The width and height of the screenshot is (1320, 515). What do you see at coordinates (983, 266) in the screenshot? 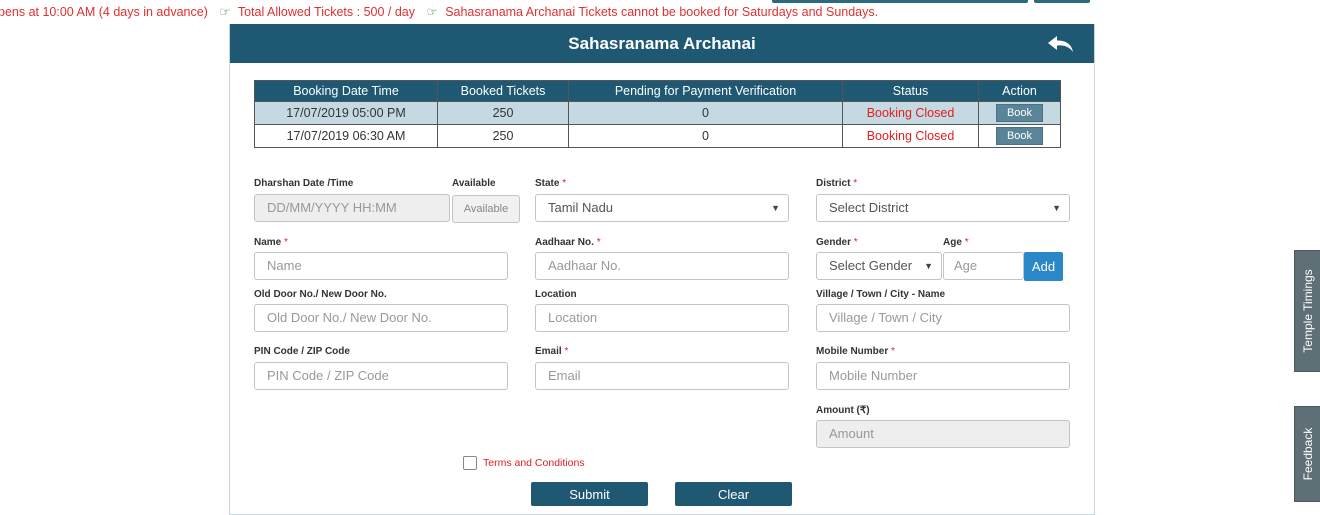
I see `age-input: Age` at bounding box center [983, 266].